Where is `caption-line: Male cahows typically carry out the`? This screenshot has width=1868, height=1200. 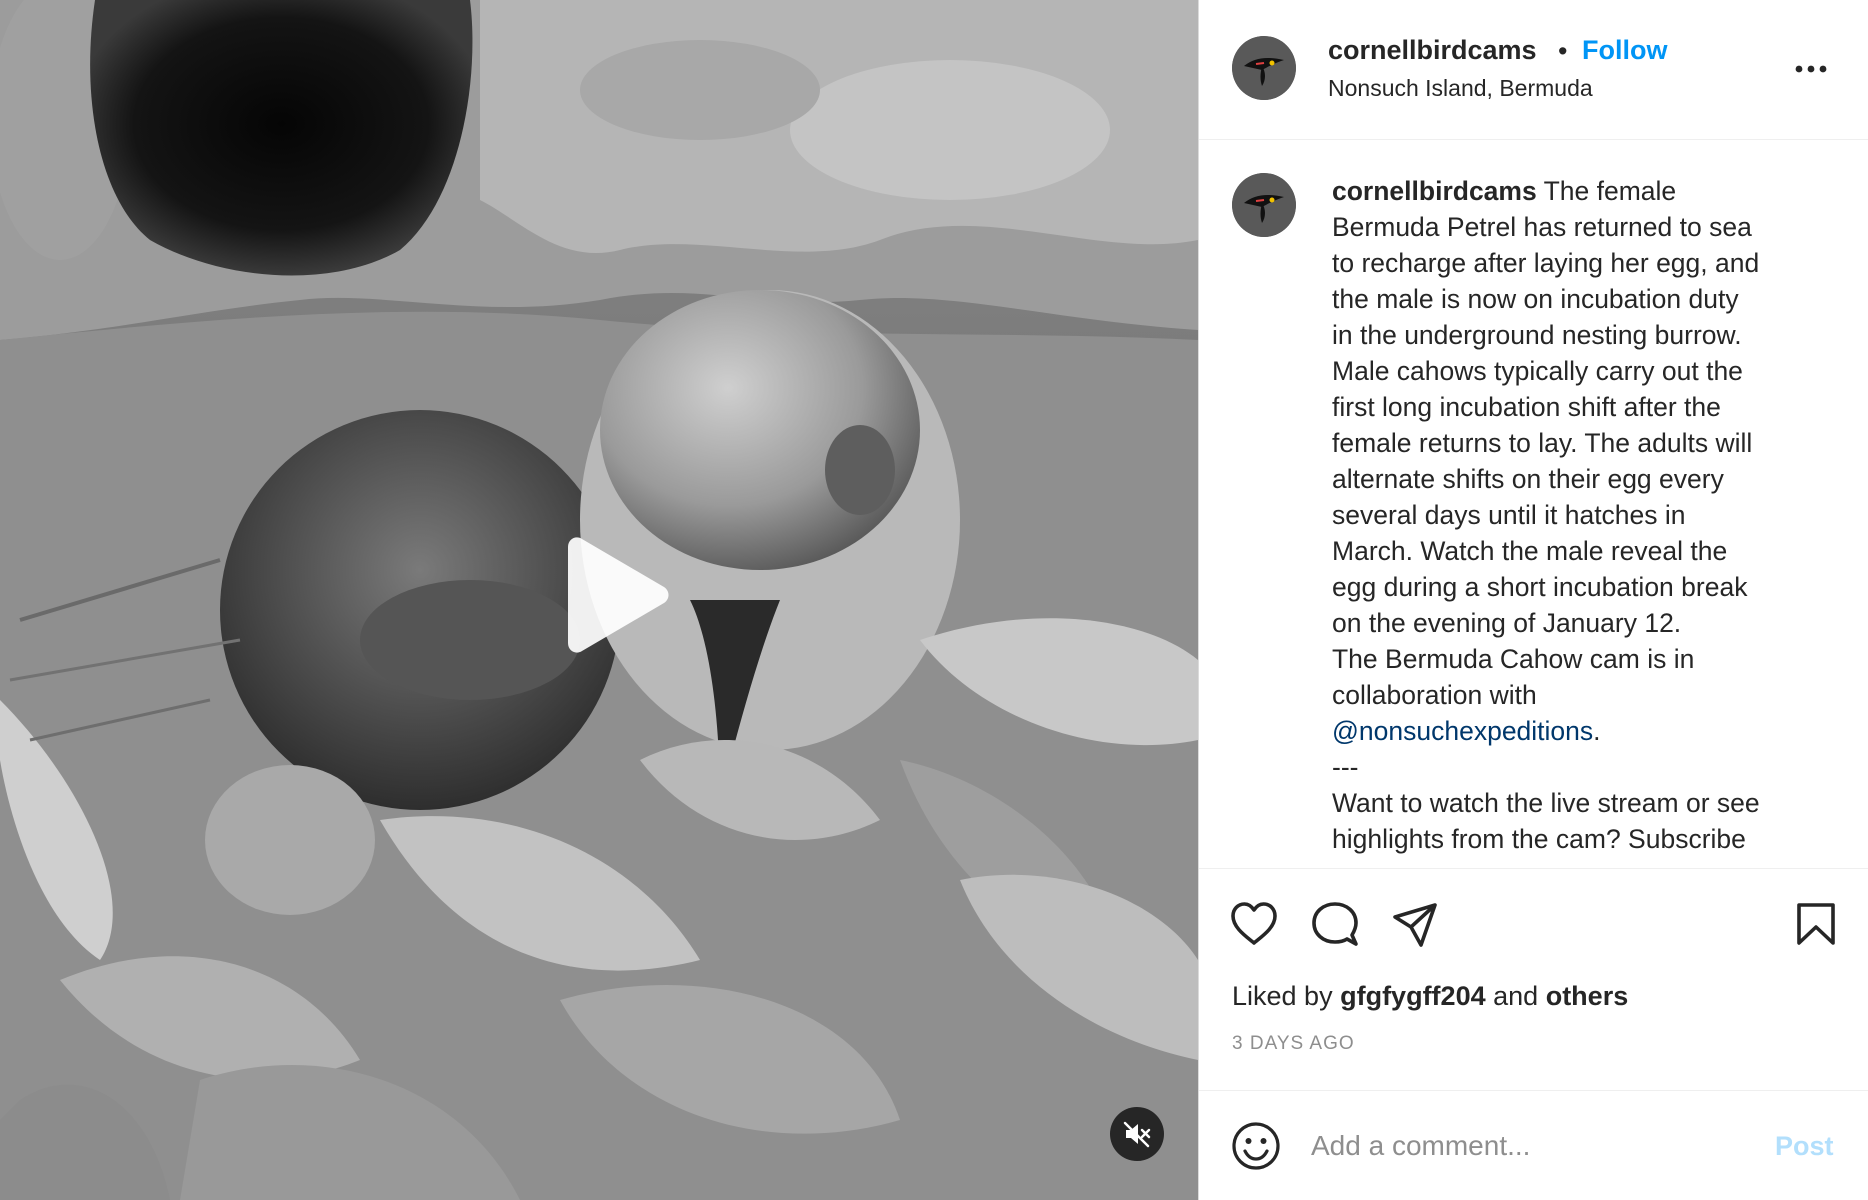
caption-line: Male cahows typically carry out the is located at coordinates (1537, 371).